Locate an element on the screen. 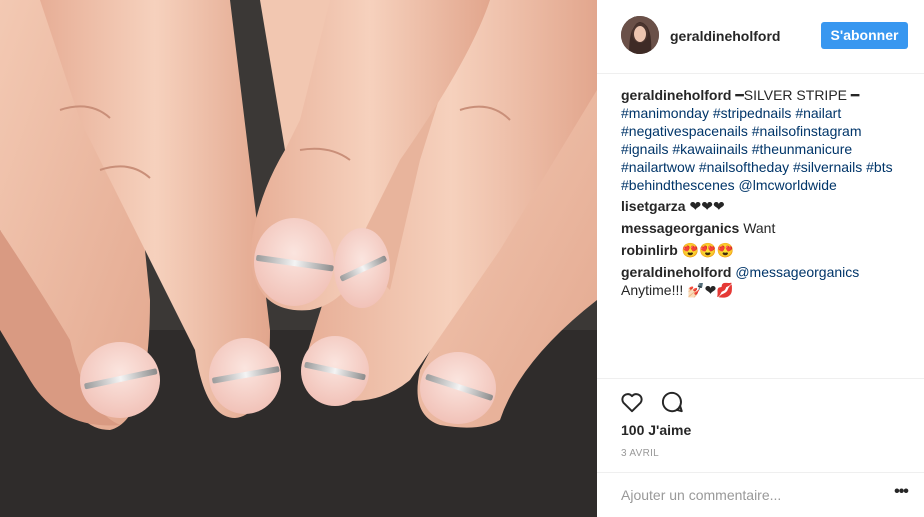 The width and height of the screenshot is (924, 517). more-options-icon: ••• is located at coordinates (901, 494).